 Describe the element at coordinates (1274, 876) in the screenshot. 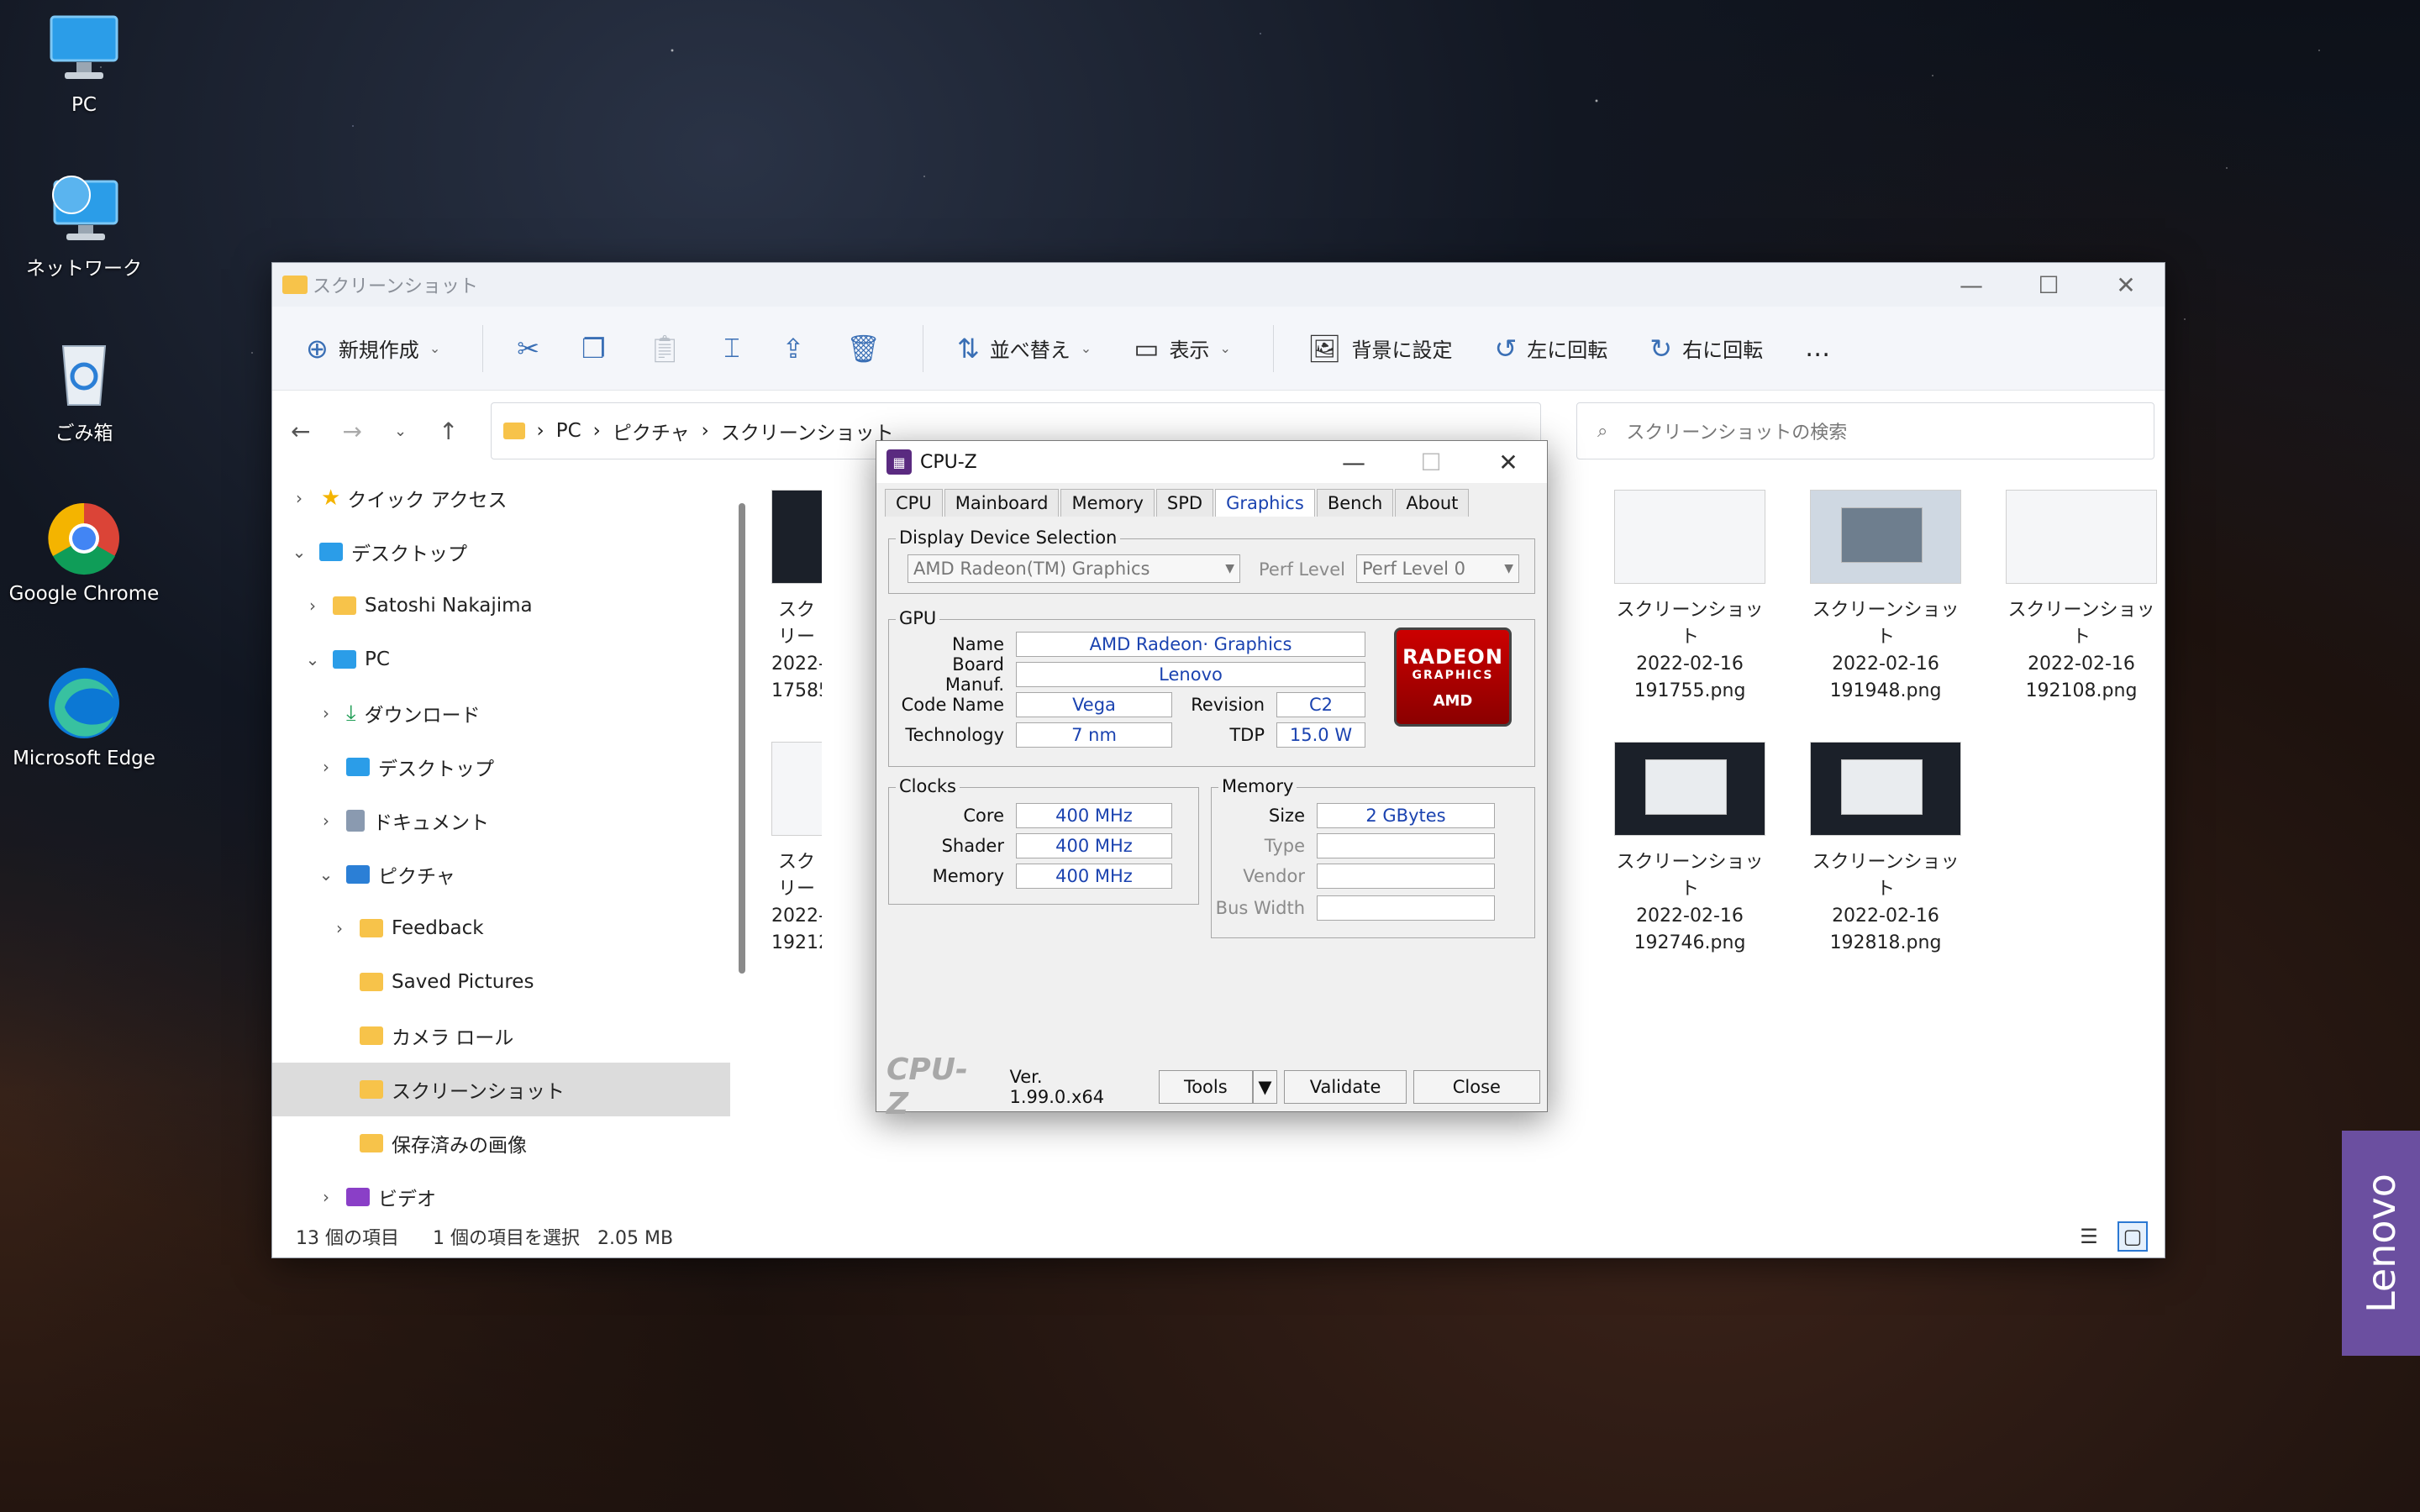

I see `memory-vendor-label: Vendor` at that location.